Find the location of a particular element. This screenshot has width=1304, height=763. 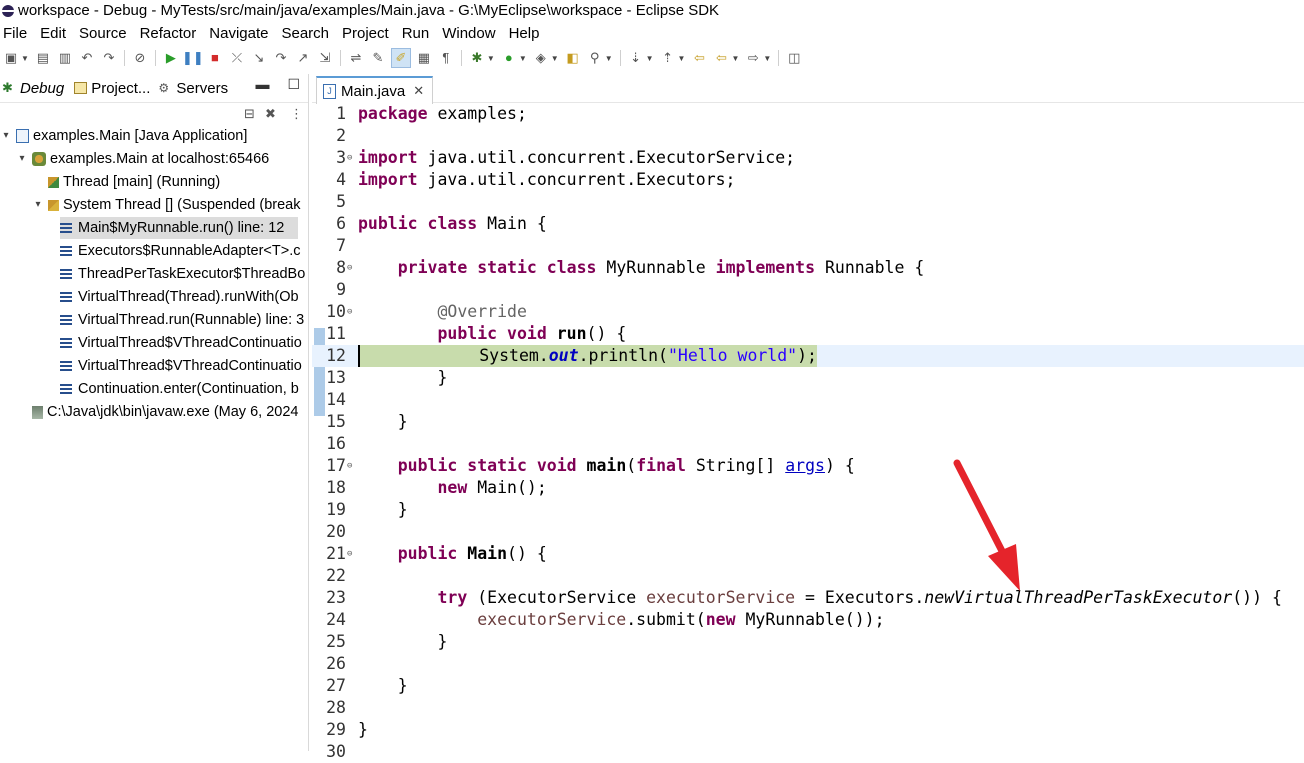

code-line: 22 is located at coordinates (808, 576).